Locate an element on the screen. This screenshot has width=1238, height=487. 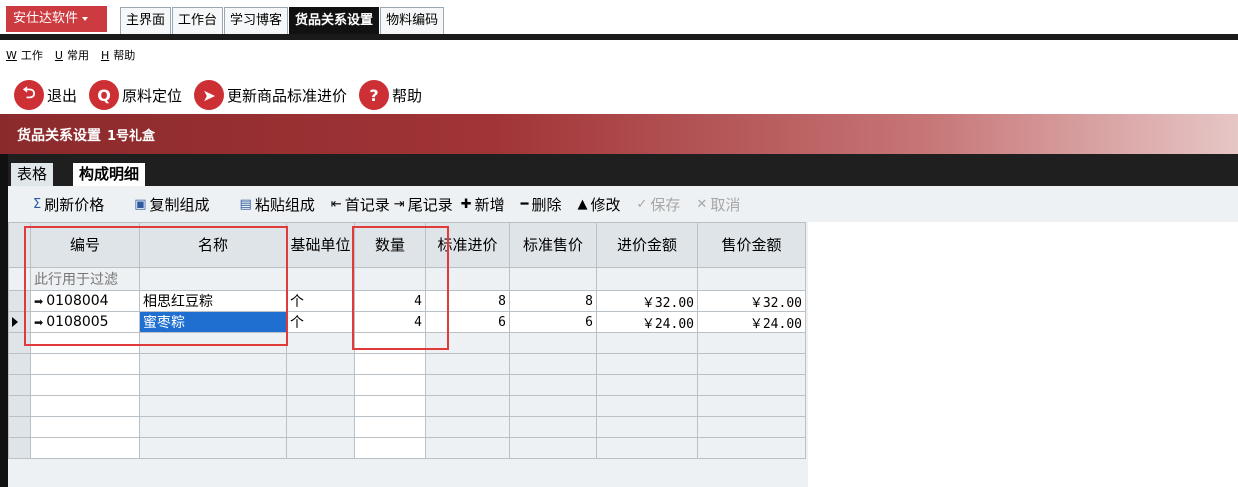
refresh-price-button: Σ 刷新价格 is located at coordinates (68, 204).